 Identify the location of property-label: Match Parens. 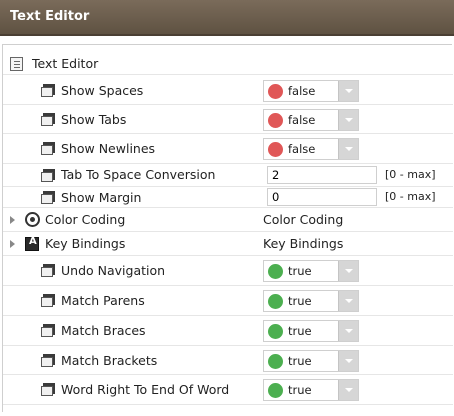
(103, 300).